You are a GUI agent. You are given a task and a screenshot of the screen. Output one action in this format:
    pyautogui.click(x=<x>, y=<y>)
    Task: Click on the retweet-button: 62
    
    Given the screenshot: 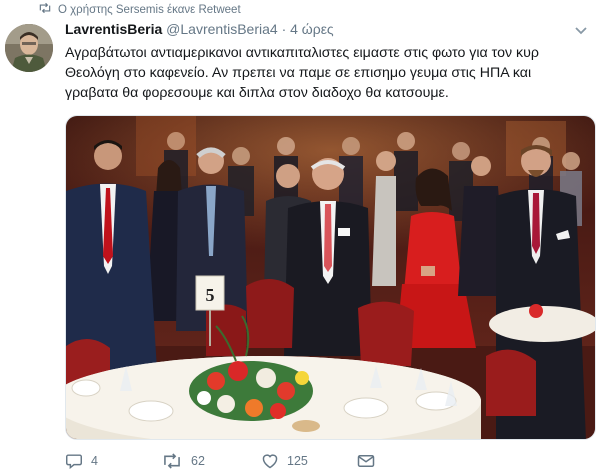 What is the action you would take?
    pyautogui.click(x=211, y=461)
    